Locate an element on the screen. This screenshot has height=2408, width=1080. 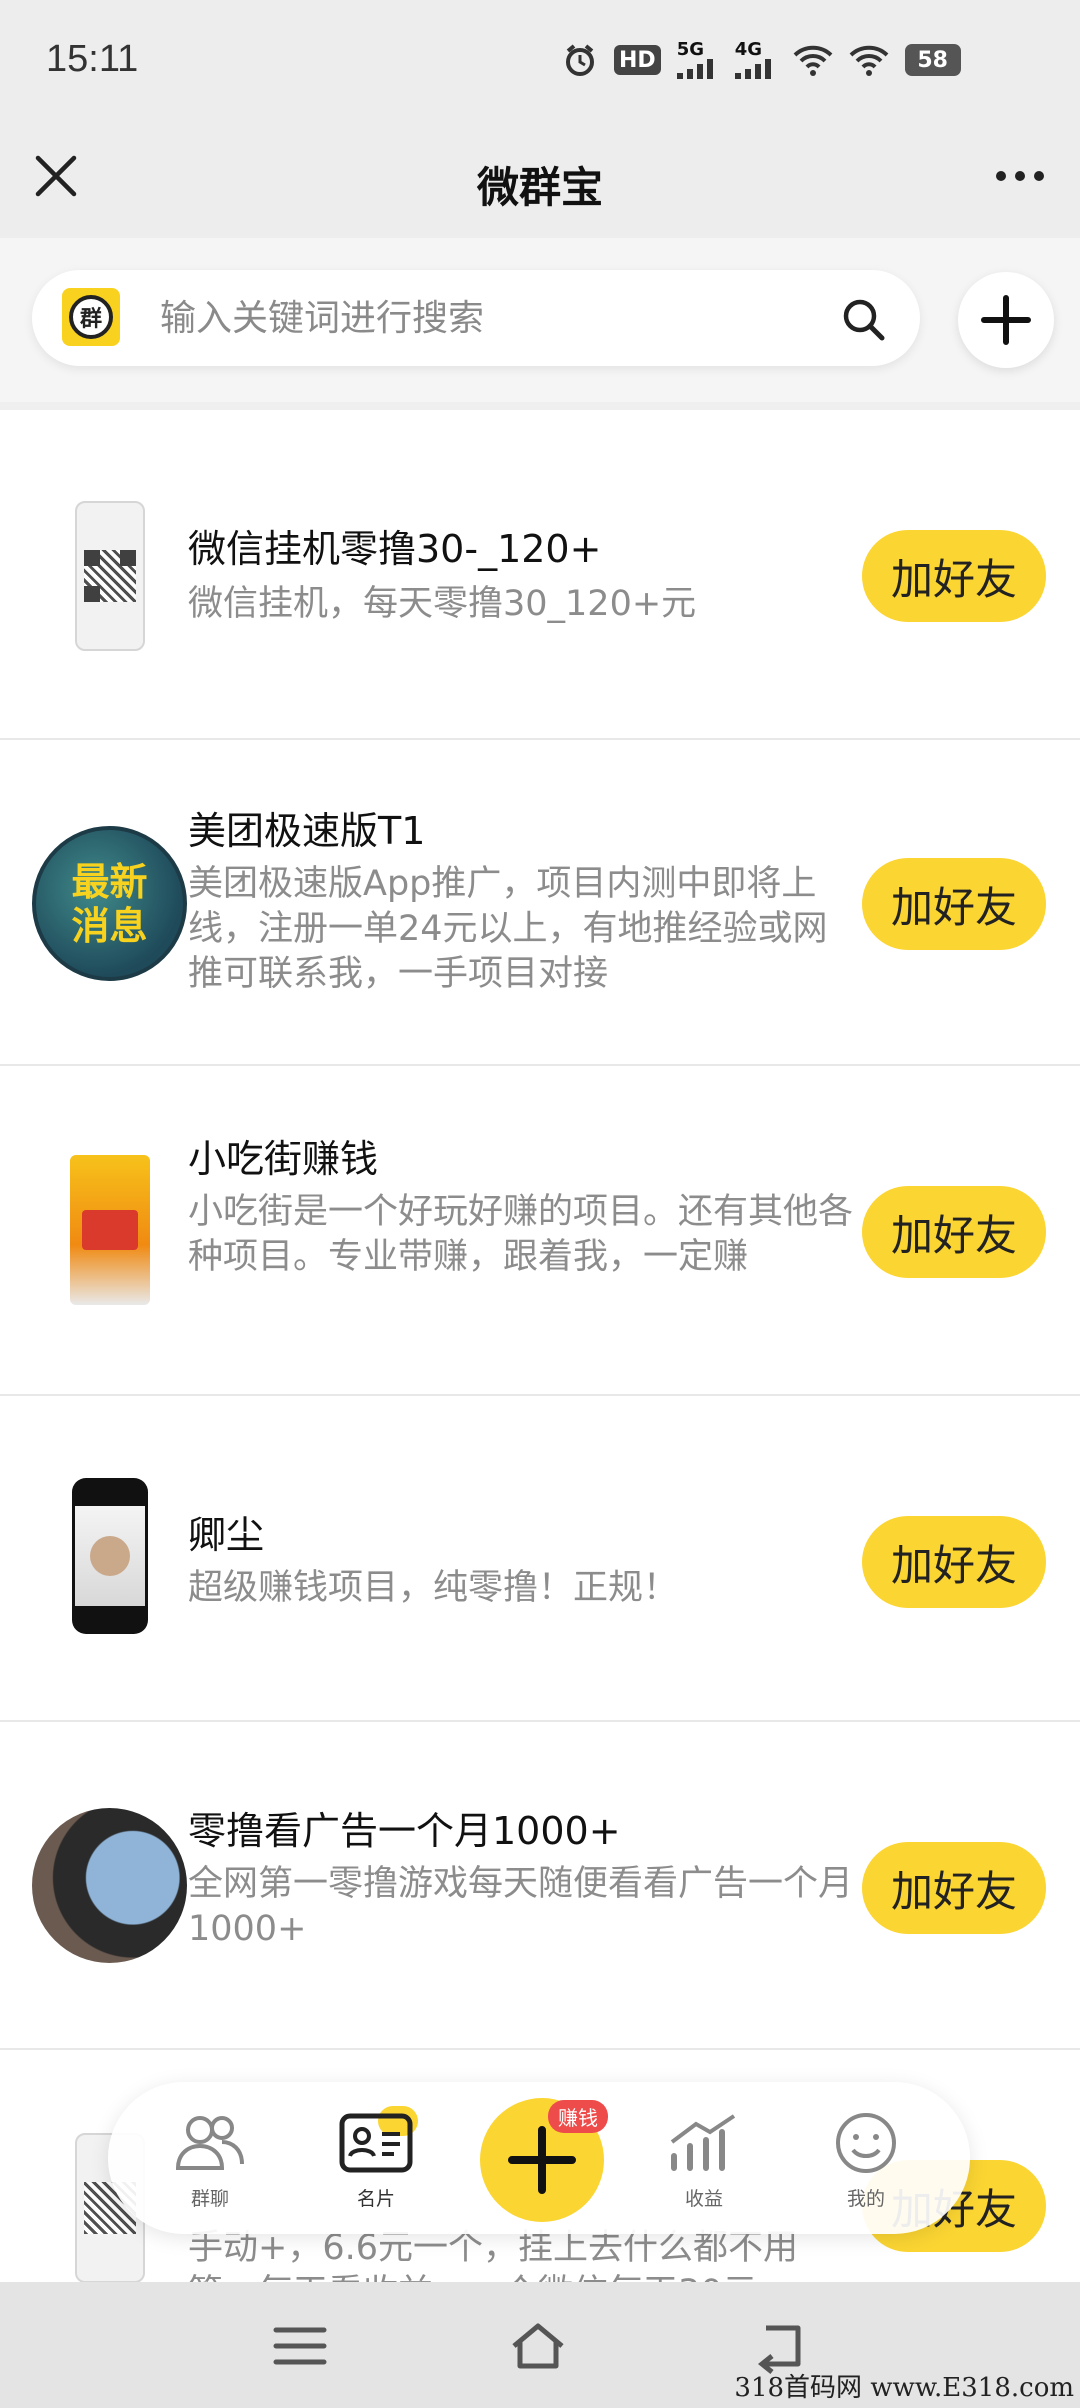
signal-5g-icon: 5G is located at coordinates (697, 59).